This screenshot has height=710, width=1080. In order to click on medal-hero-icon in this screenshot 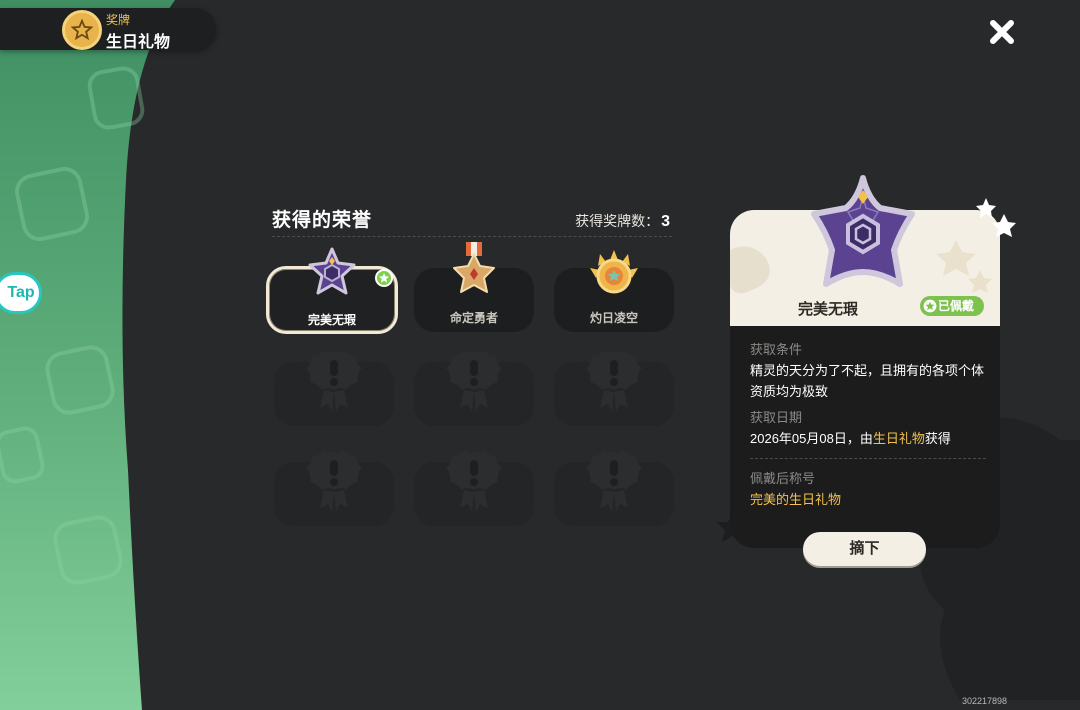, I will do `click(474, 267)`.